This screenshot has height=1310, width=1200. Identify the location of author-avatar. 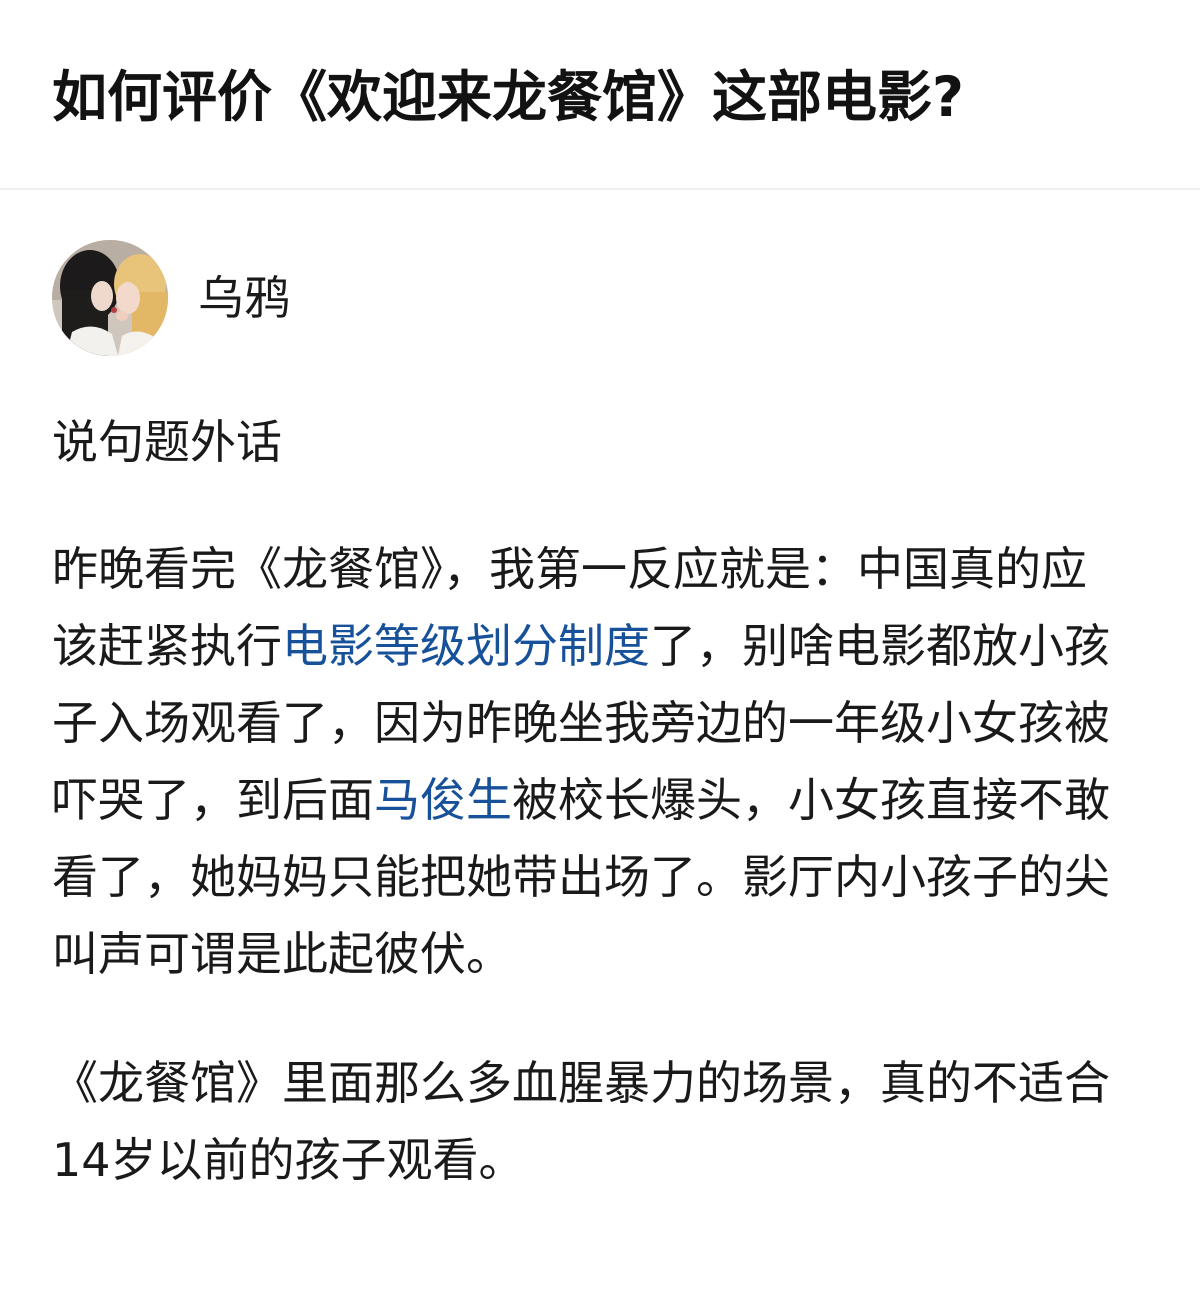
(110, 298).